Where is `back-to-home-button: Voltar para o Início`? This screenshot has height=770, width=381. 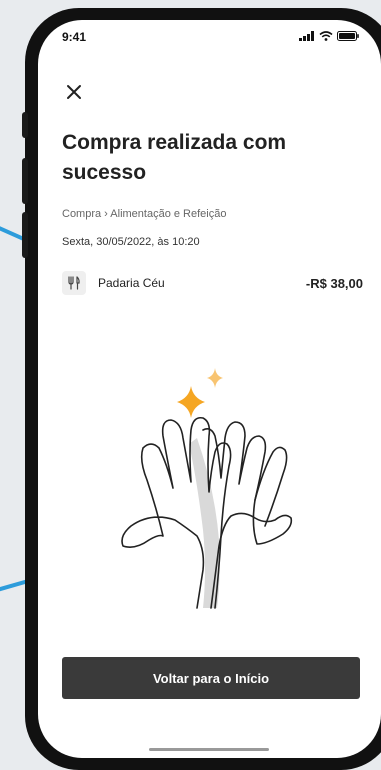 back-to-home-button: Voltar para o Início is located at coordinates (211, 678).